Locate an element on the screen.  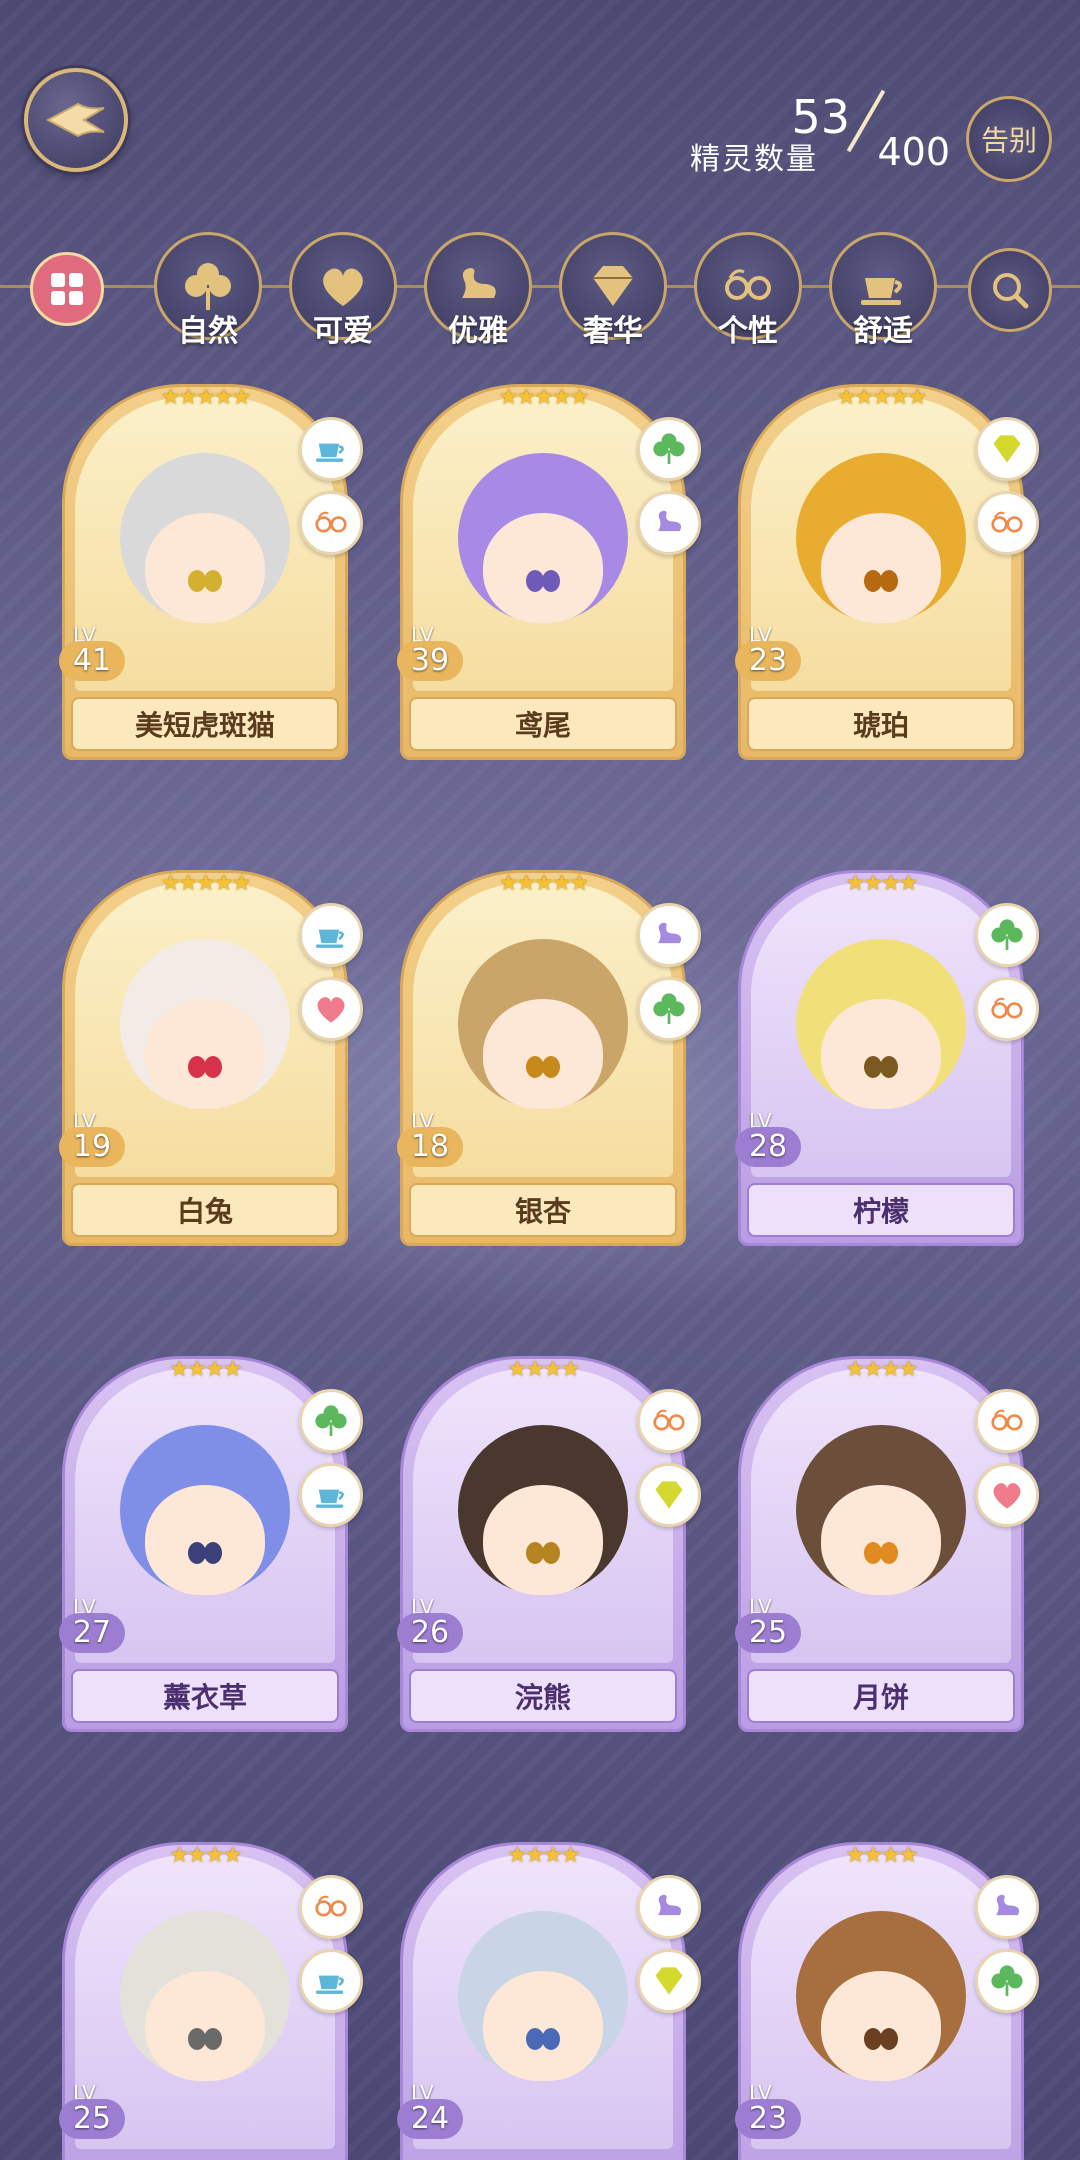
wing-back-icon is located at coordinates (75, 120).